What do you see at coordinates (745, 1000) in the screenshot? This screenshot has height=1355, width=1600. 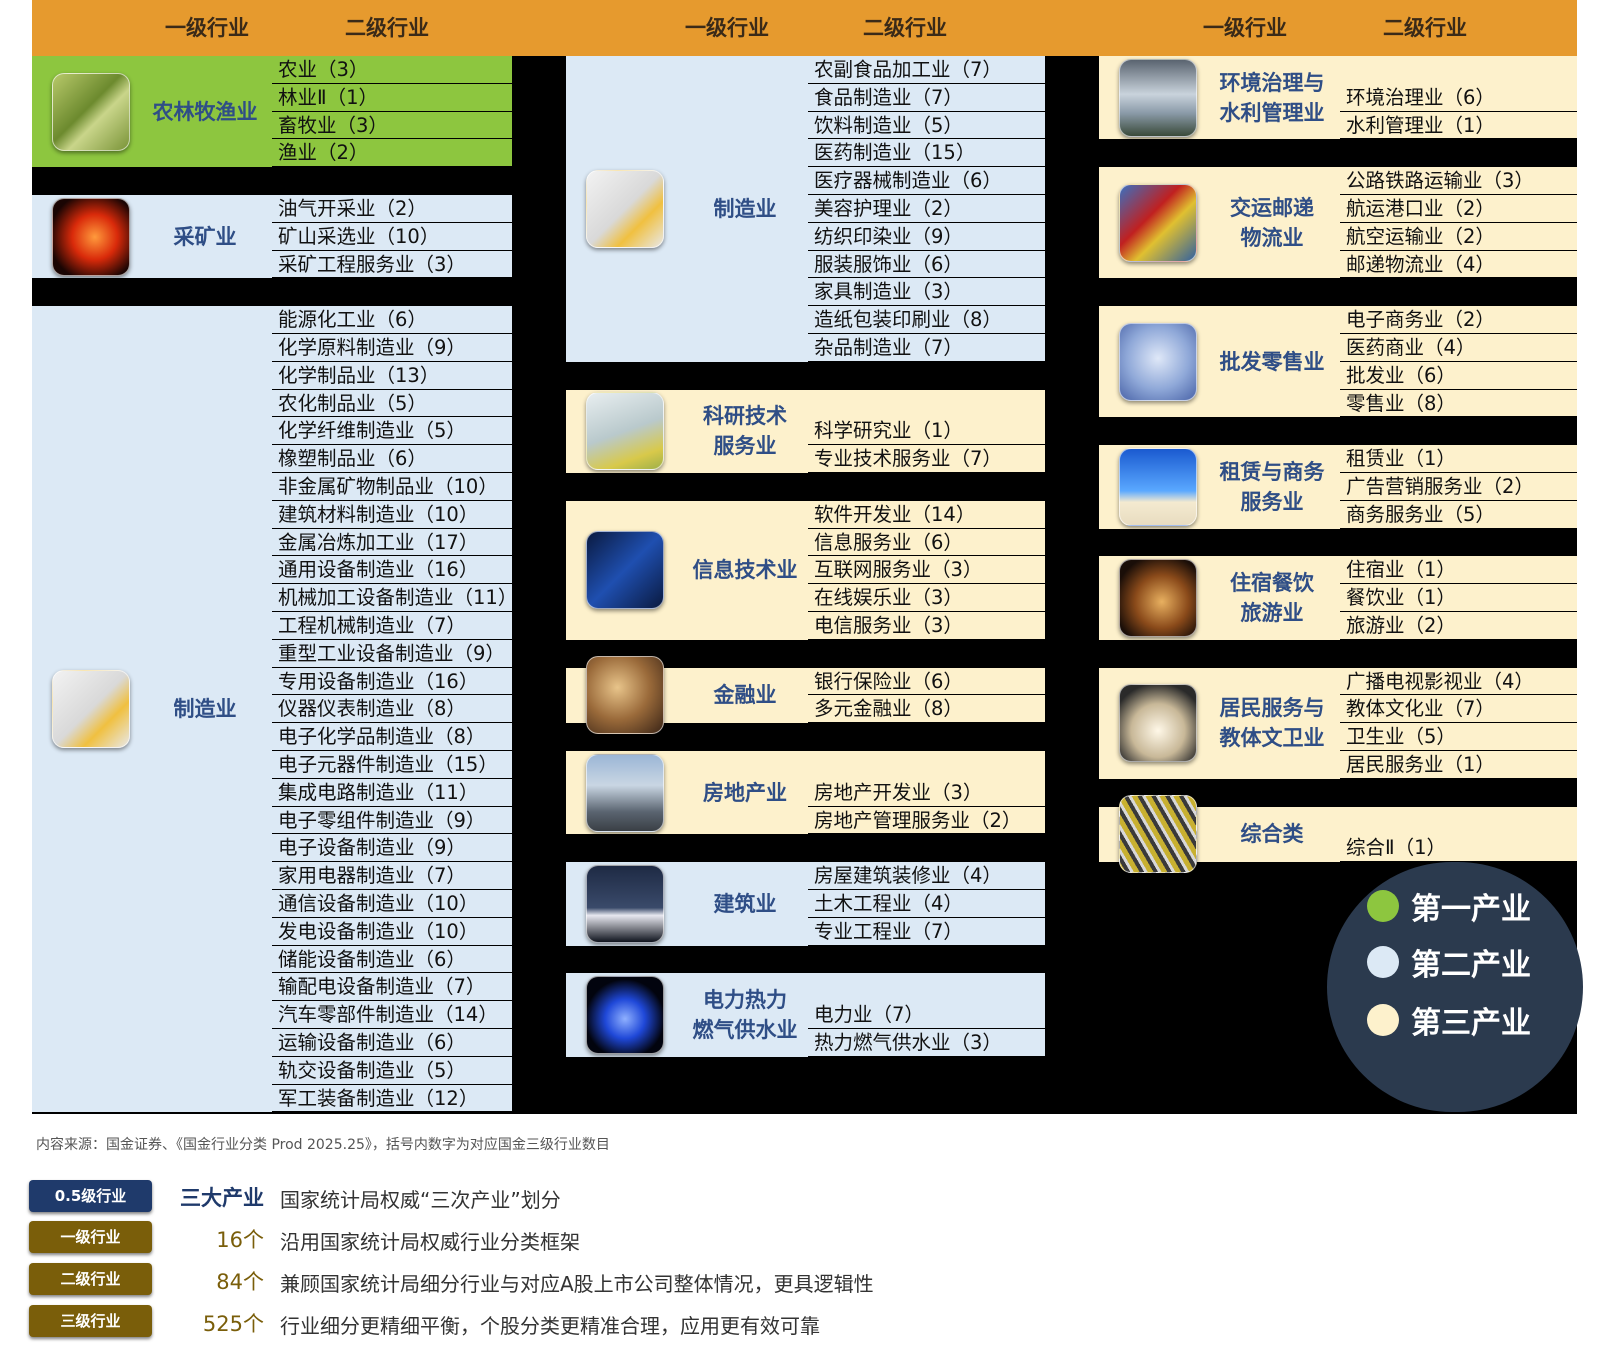 I see `level1-industry-name-line: 电力热力` at bounding box center [745, 1000].